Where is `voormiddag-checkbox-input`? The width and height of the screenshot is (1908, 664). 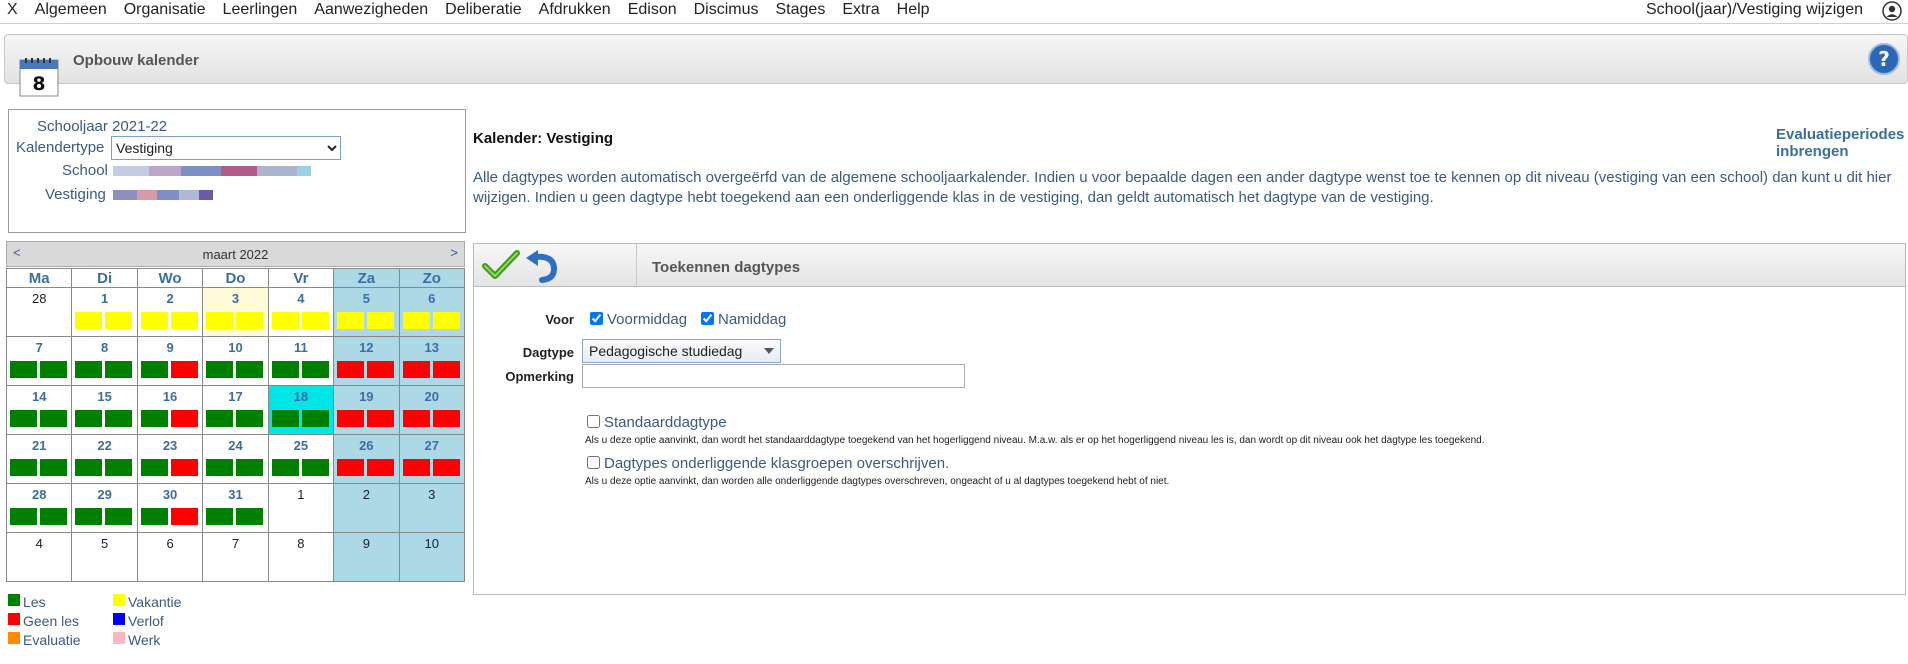 voormiddag-checkbox-input is located at coordinates (596, 318).